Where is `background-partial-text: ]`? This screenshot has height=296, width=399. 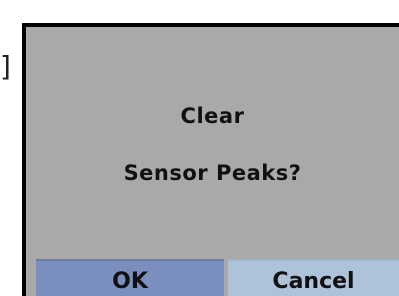
background-partial-text: ] is located at coordinates (5, 67).